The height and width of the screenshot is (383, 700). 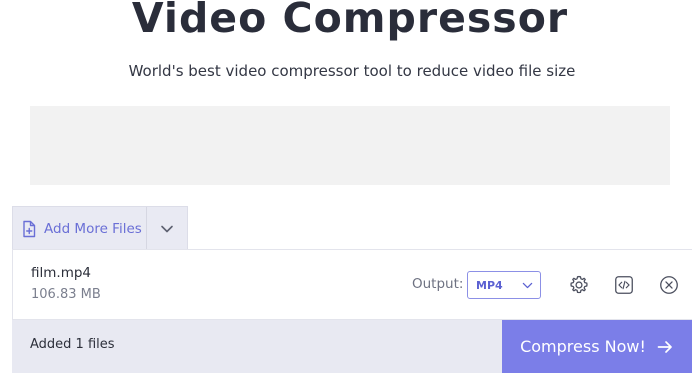 I want to click on file-name: film.mp4, so click(x=61, y=273).